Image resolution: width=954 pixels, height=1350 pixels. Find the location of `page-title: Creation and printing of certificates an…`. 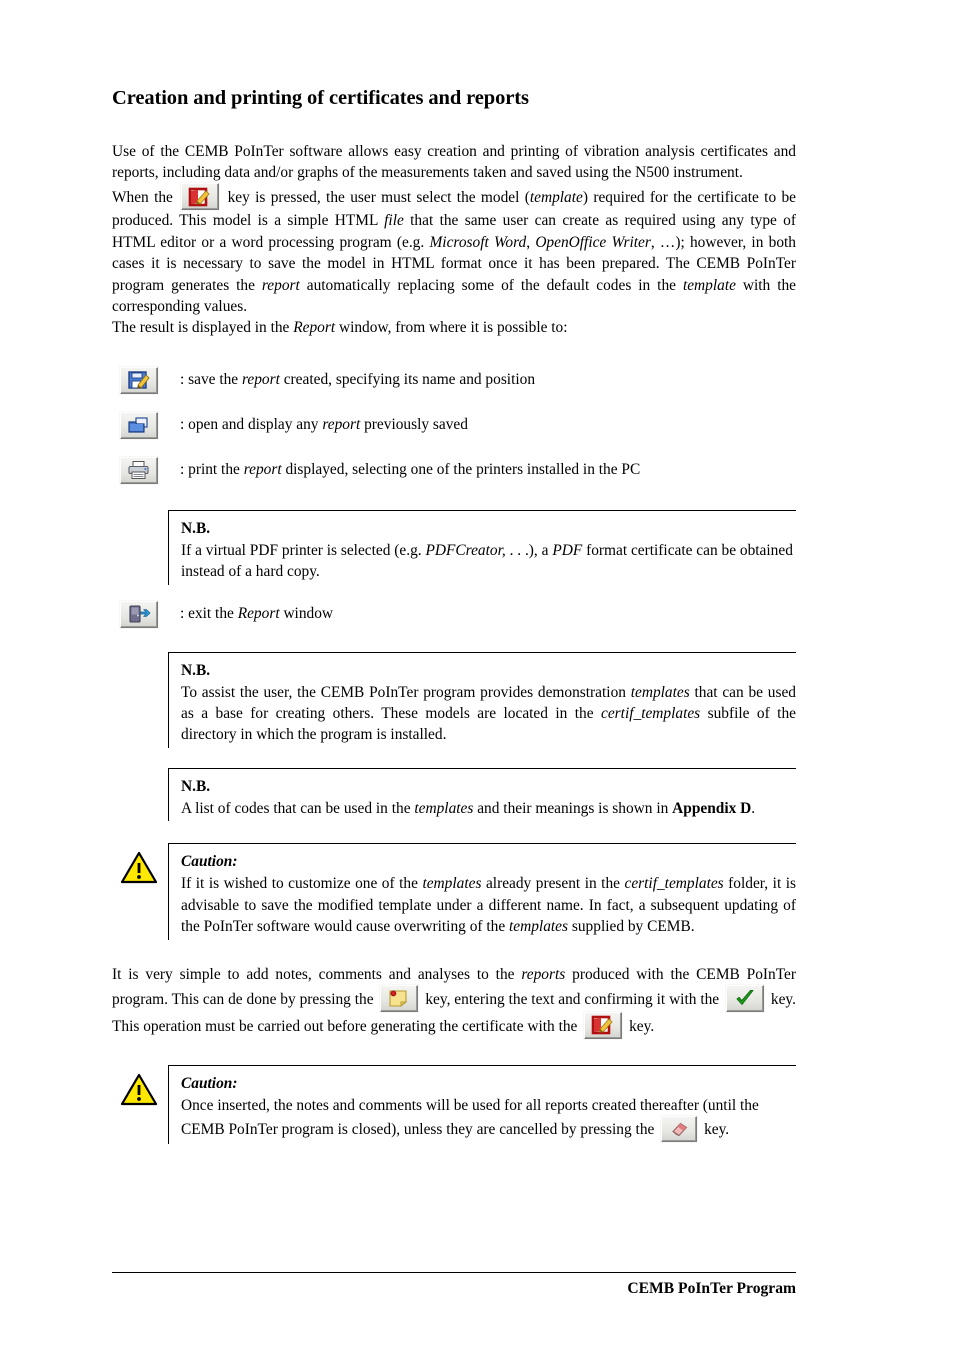

page-title: Creation and printing of certificates an… is located at coordinates (320, 98).